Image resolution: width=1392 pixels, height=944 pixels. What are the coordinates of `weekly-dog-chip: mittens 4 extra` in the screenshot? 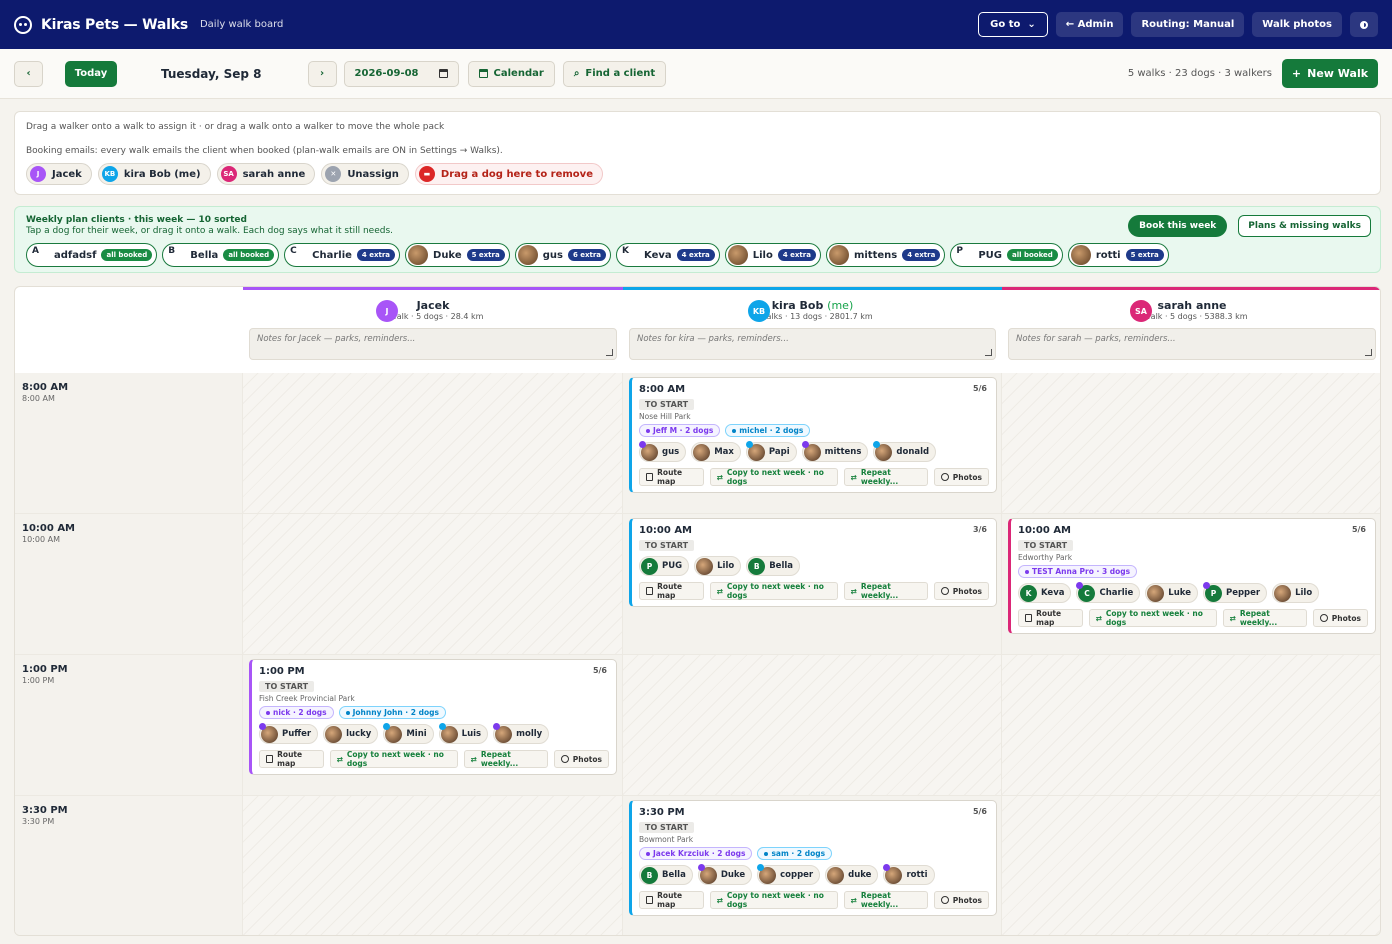 It's located at (885, 255).